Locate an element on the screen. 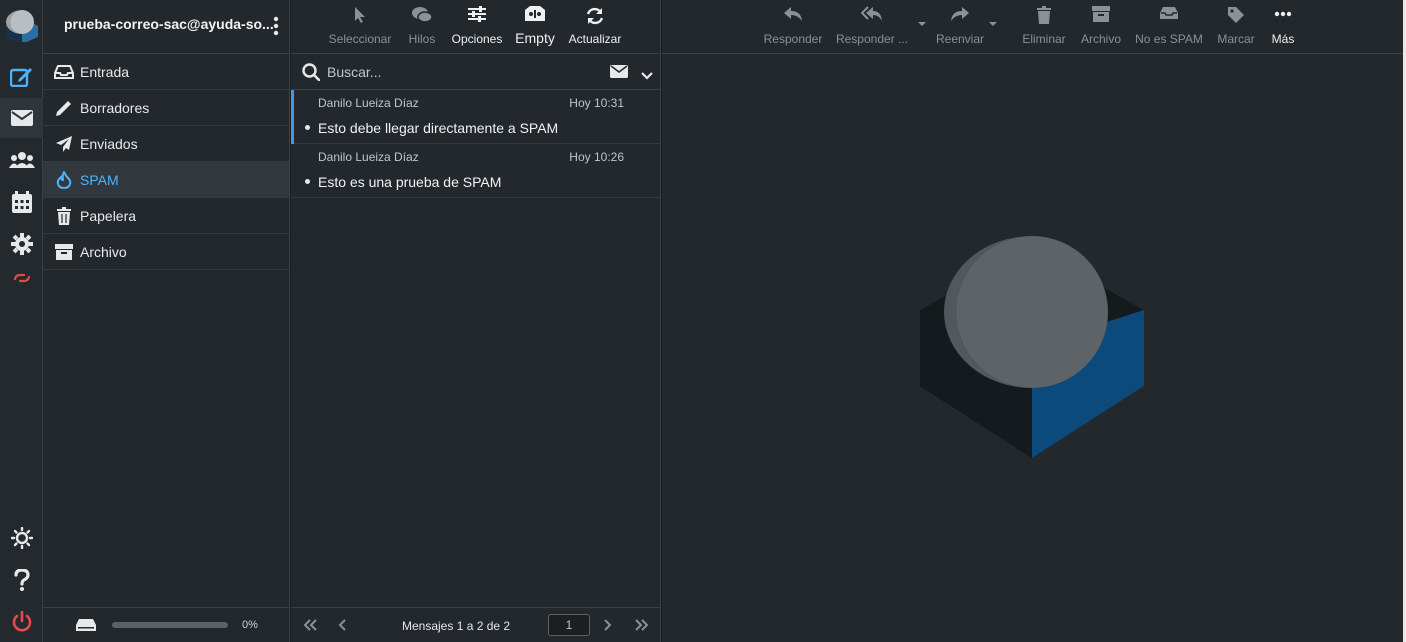 The height and width of the screenshot is (642, 1406). folder-item-archivo: Archivo is located at coordinates (166, 252).